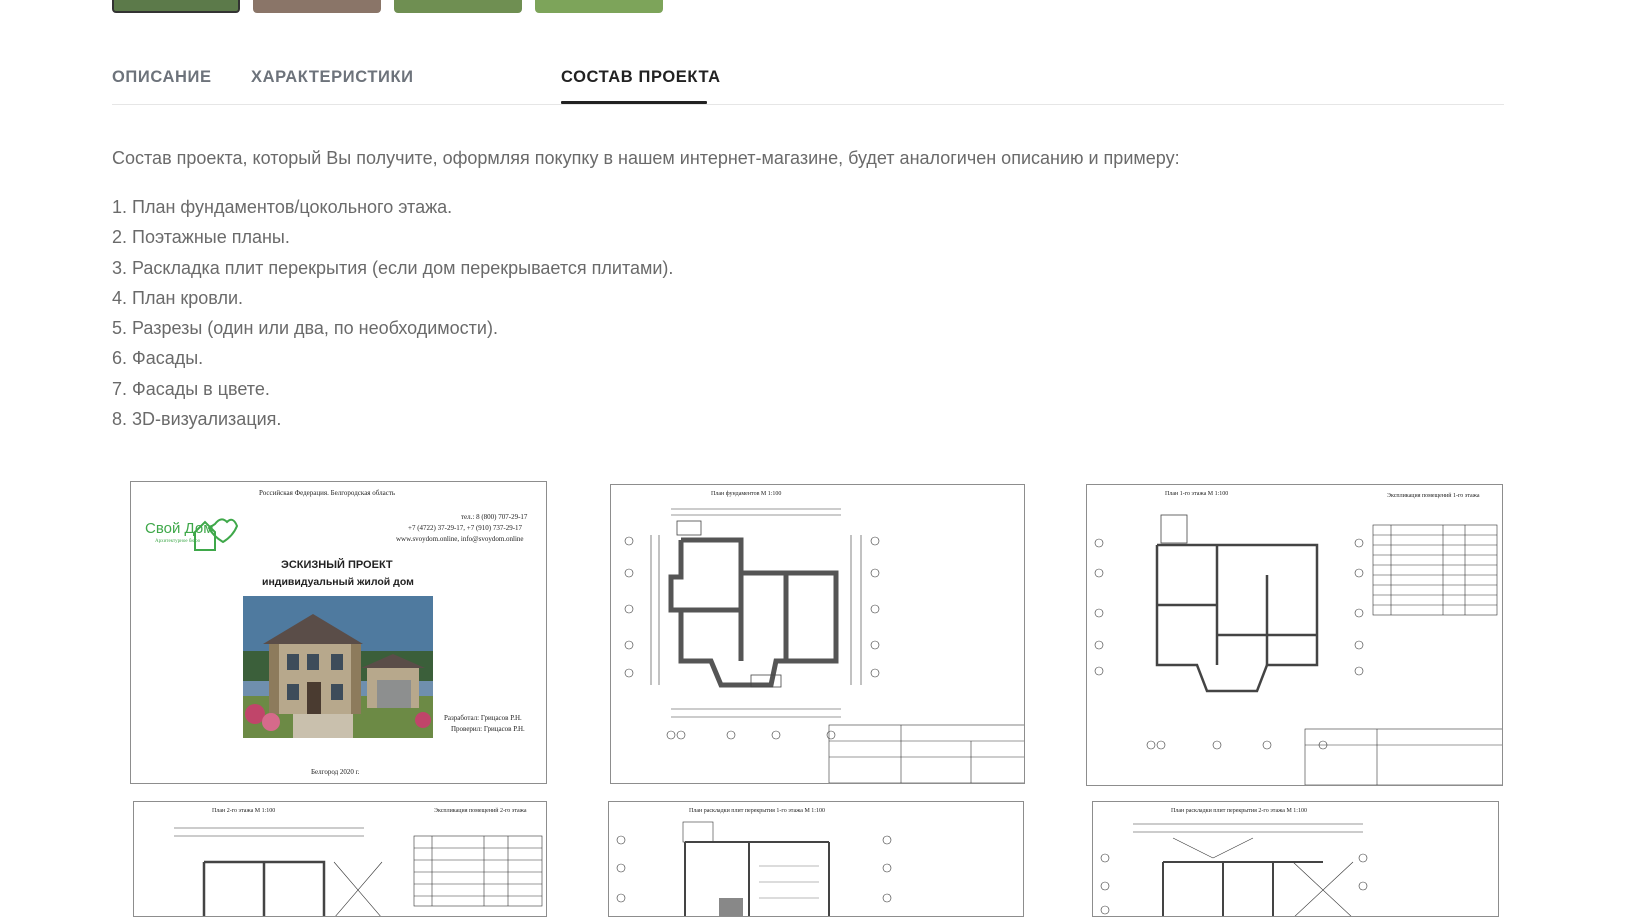 This screenshot has height=917, width=1629. What do you see at coordinates (178, 297) in the screenshot?
I see `list-item: 4. План кровли.` at bounding box center [178, 297].